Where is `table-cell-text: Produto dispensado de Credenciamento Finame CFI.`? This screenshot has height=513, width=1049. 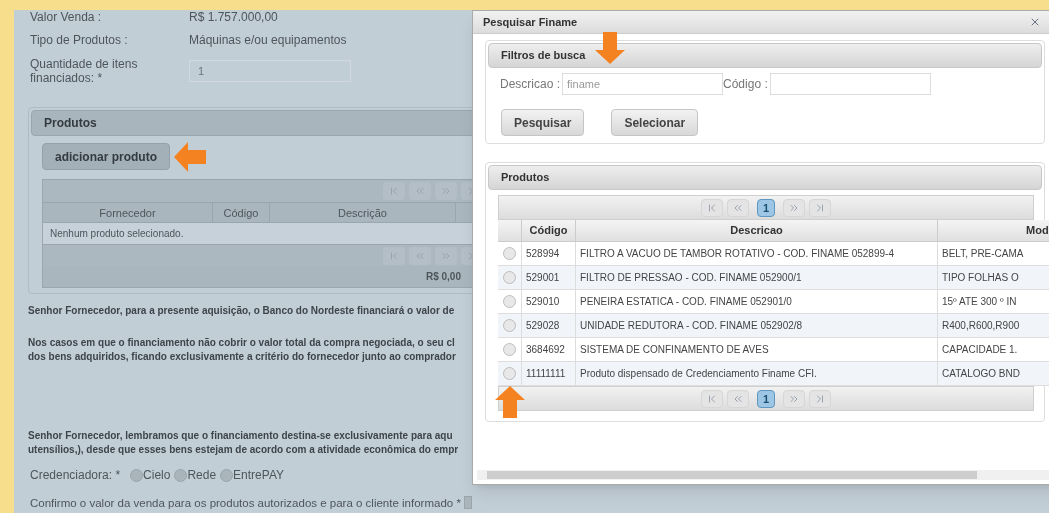 table-cell-text: Produto dispensado de Credenciamento Finame CFI. is located at coordinates (698, 374).